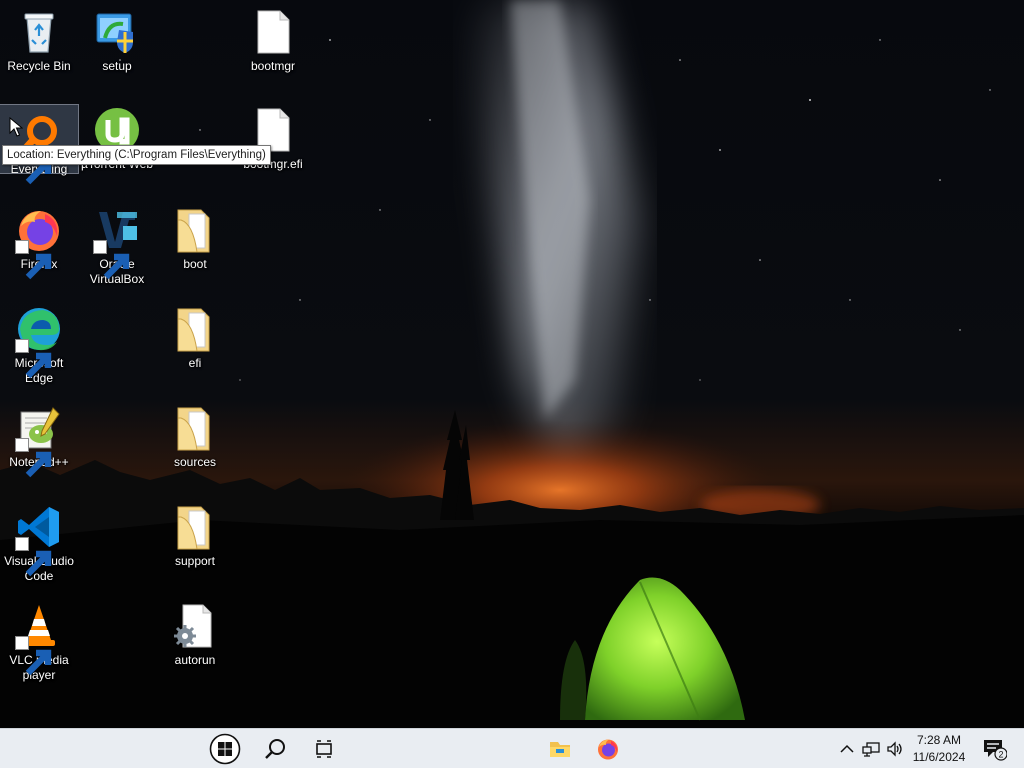  I want to click on desktop-icon-vlc-media-player: VLC media player, so click(39, 639).